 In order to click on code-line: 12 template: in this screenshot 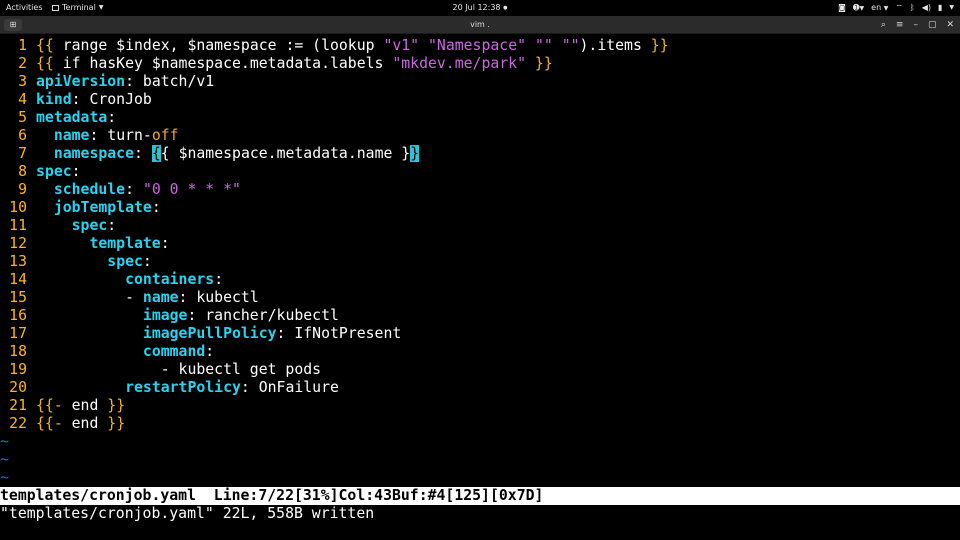, I will do `click(480, 244)`.